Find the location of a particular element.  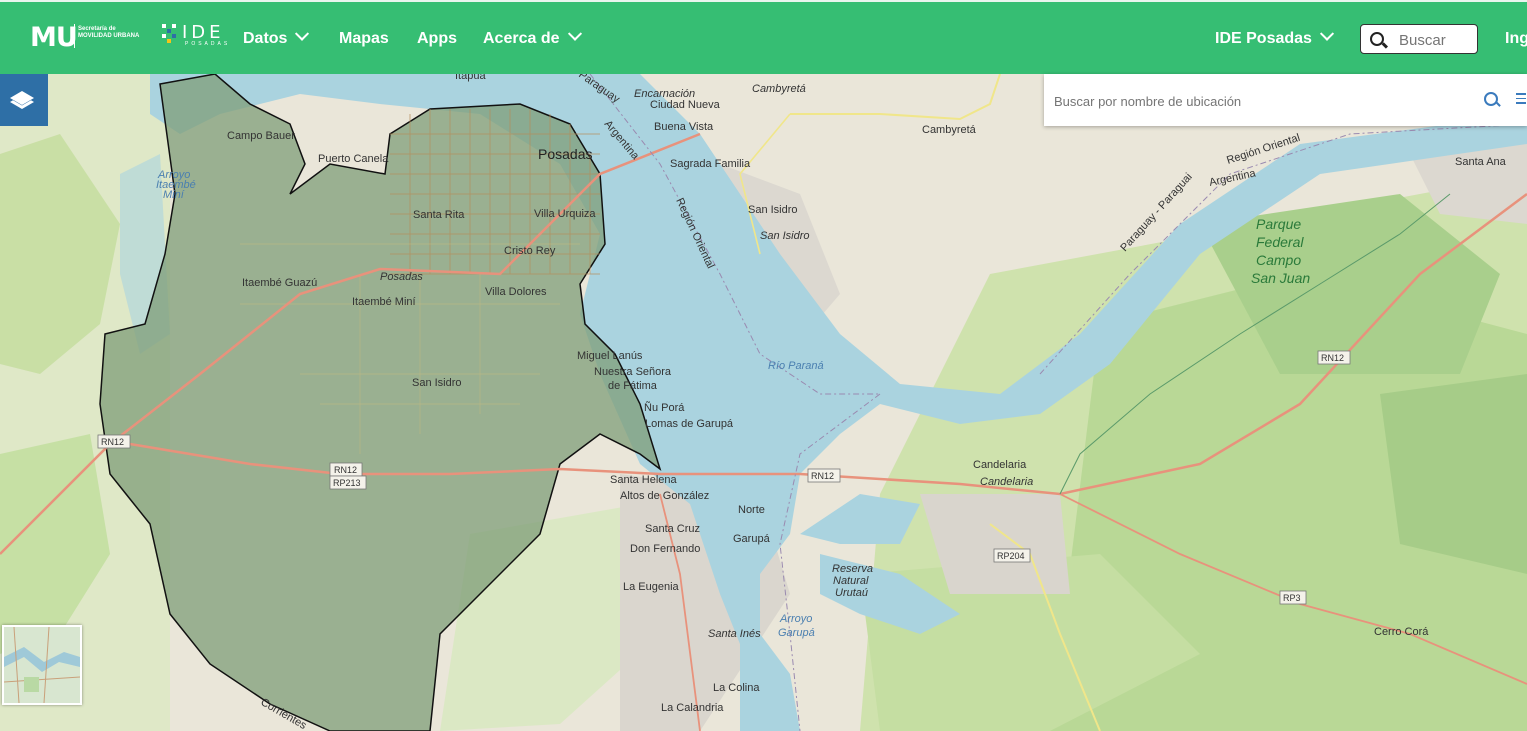

basemap-thumbnail is located at coordinates (42, 665).